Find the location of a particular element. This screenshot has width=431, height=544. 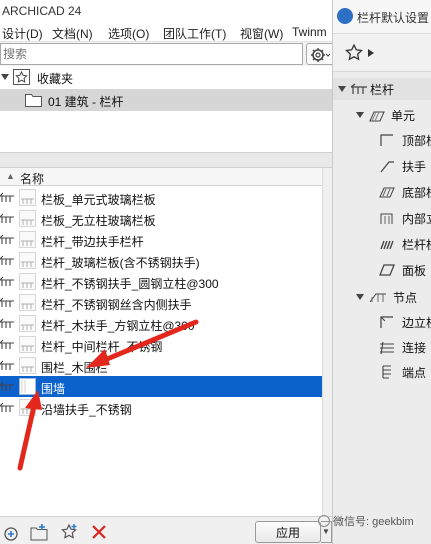

menu-bar: 设计(D) 文档(N) 选项(O) 团队工作(T) 视窗(W) Twinm is located at coordinates (166, 32).